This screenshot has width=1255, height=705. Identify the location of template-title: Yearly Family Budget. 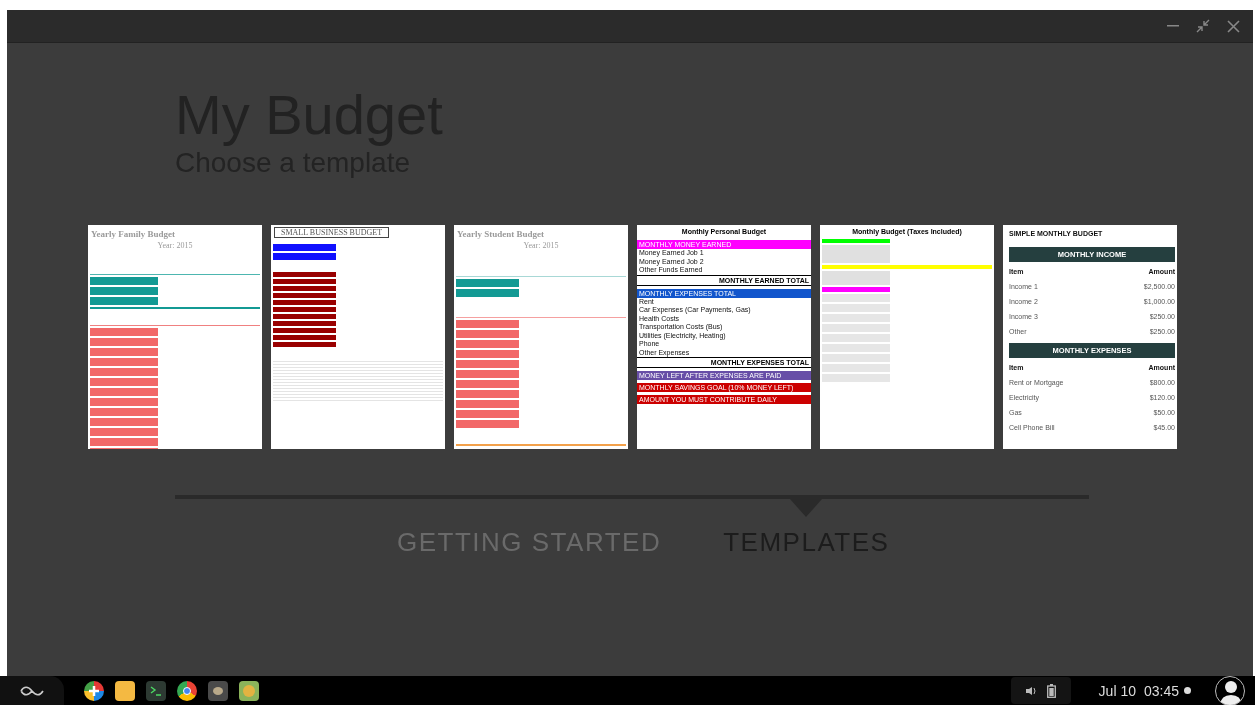
(133, 234).